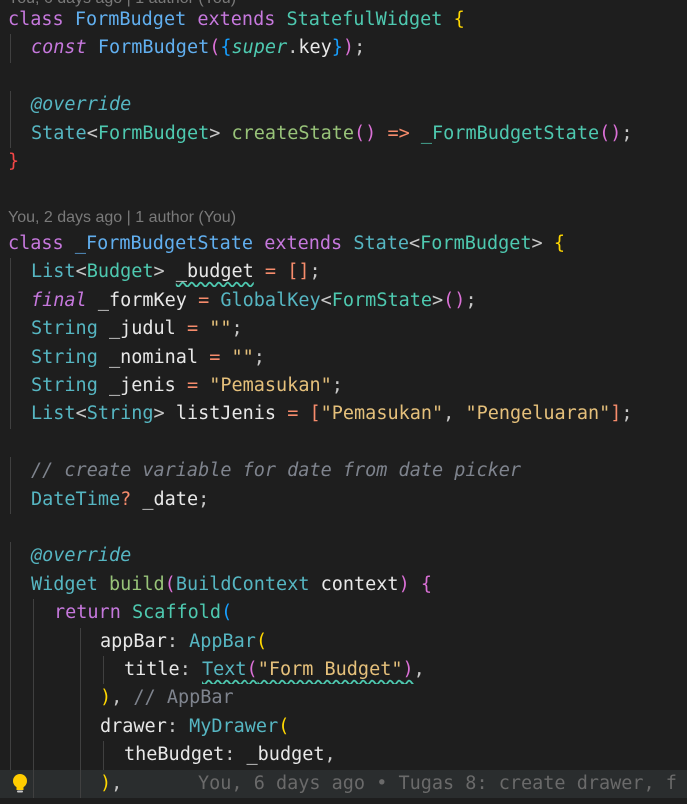 The image size is (687, 804). I want to click on code-line: String _judul = "";, so click(343, 329).